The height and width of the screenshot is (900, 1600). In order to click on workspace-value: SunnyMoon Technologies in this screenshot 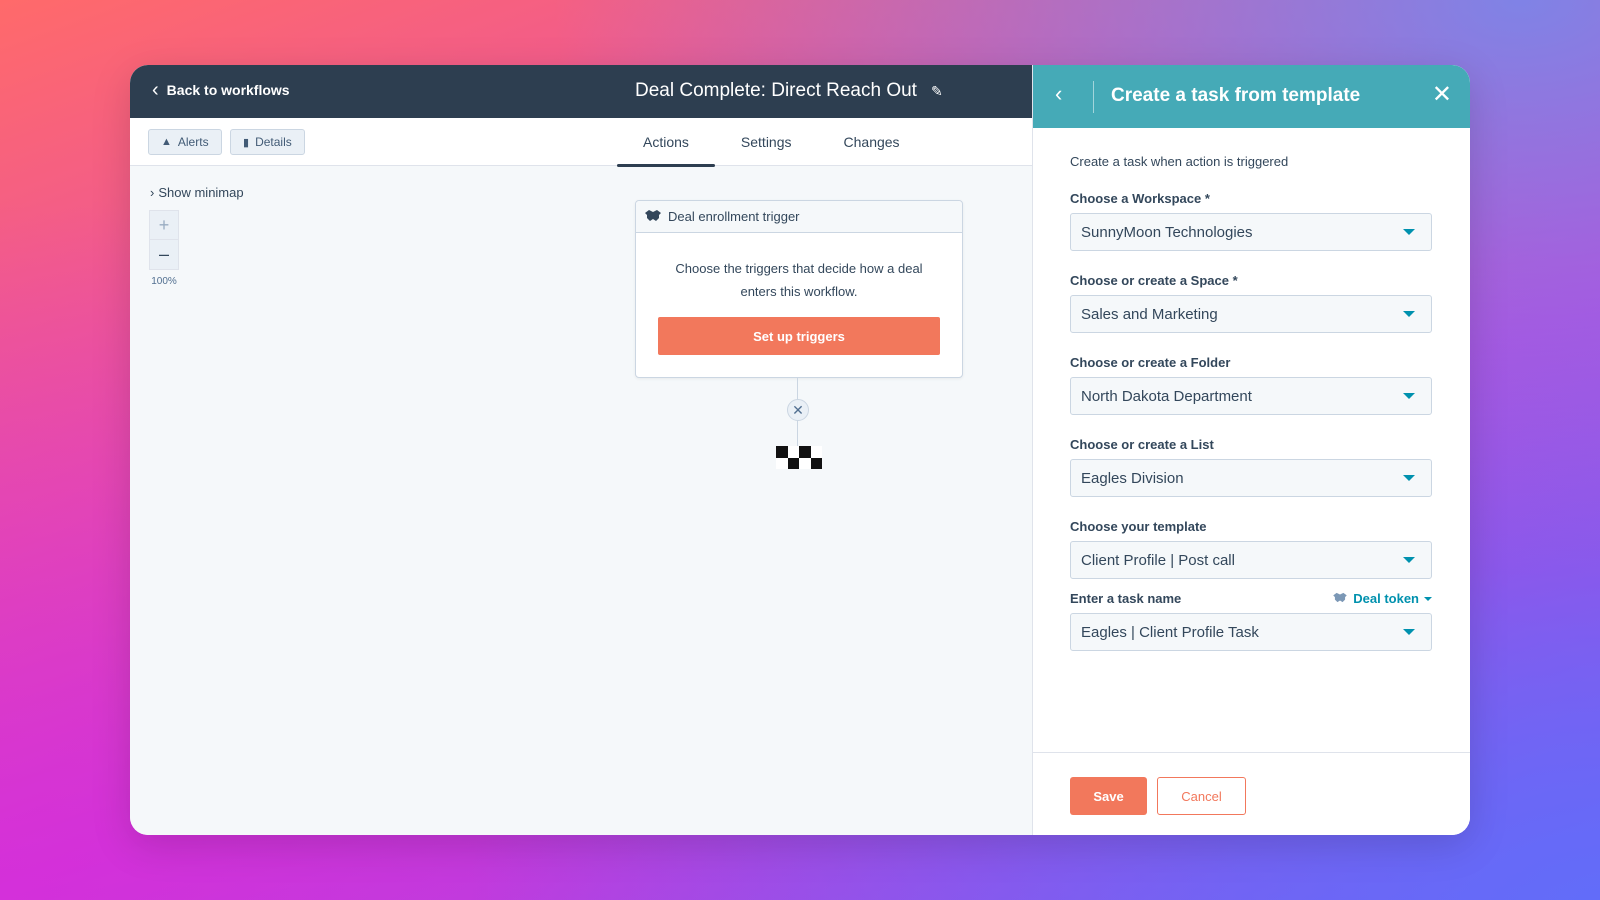, I will do `click(1167, 232)`.